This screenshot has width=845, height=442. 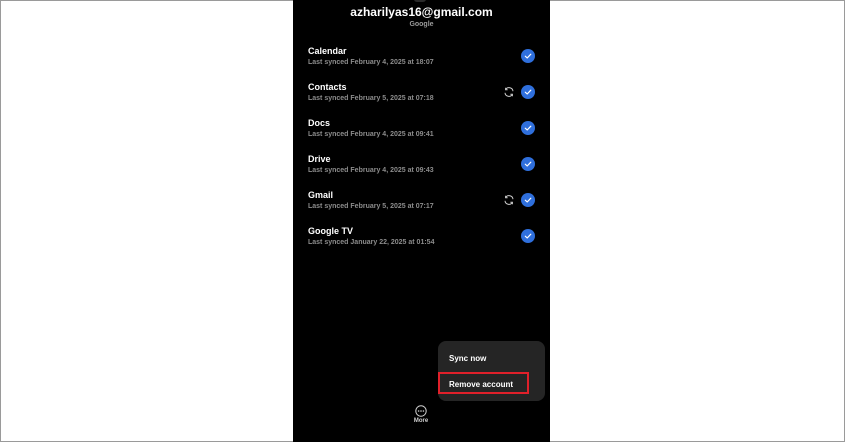 What do you see at coordinates (371, 170) in the screenshot?
I see `sync-item-last-synced: Last synced February 4, 2025 at 09:43` at bounding box center [371, 170].